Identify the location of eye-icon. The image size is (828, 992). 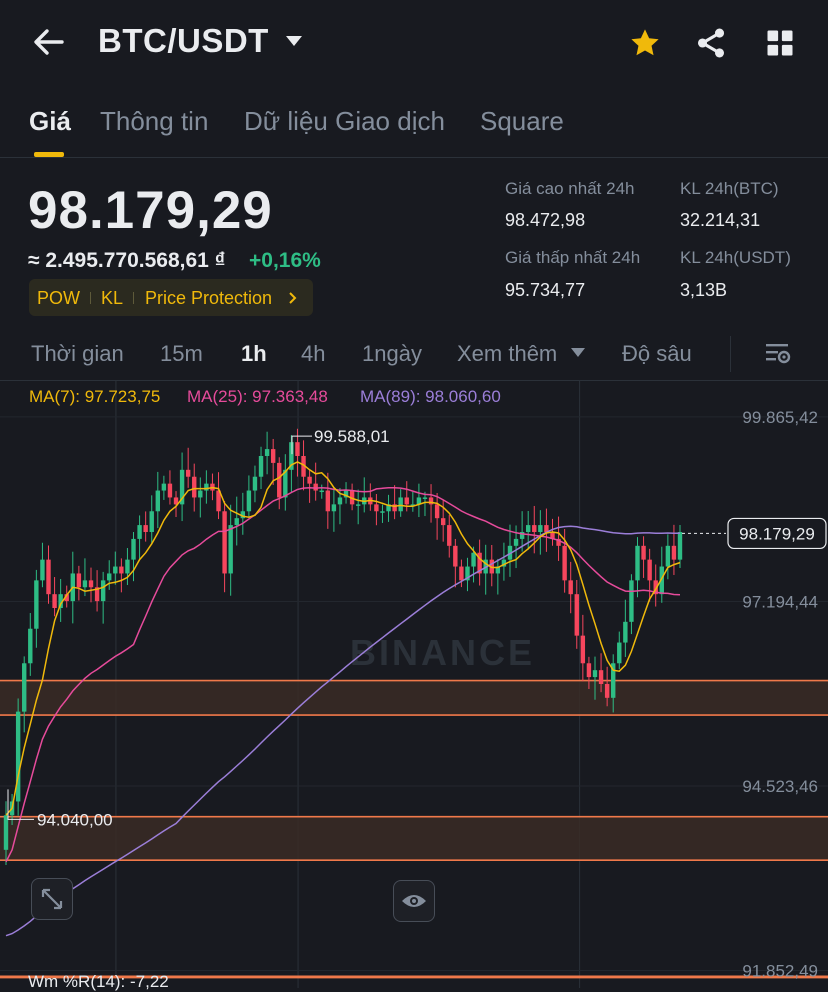
(414, 901).